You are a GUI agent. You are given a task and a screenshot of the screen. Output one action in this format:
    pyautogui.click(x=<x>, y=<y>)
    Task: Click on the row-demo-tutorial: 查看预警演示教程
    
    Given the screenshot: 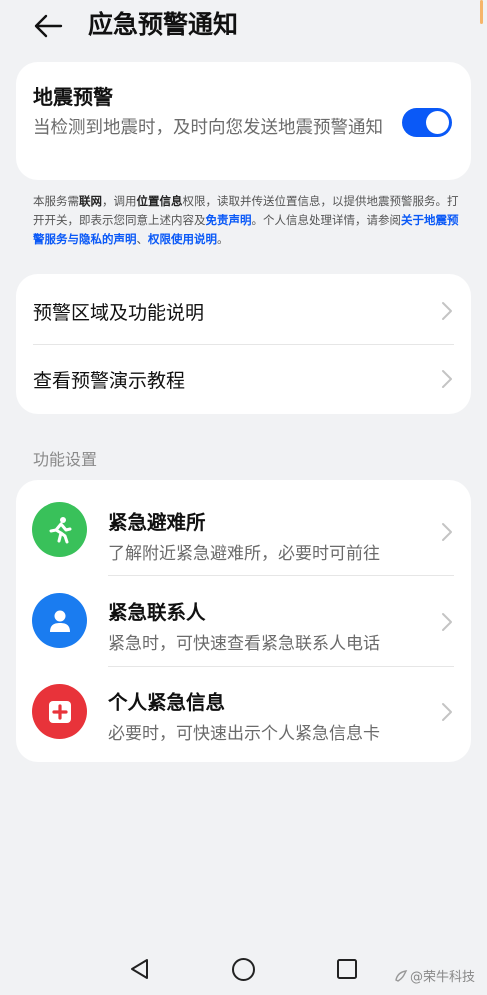 What is the action you would take?
    pyautogui.click(x=243, y=379)
    